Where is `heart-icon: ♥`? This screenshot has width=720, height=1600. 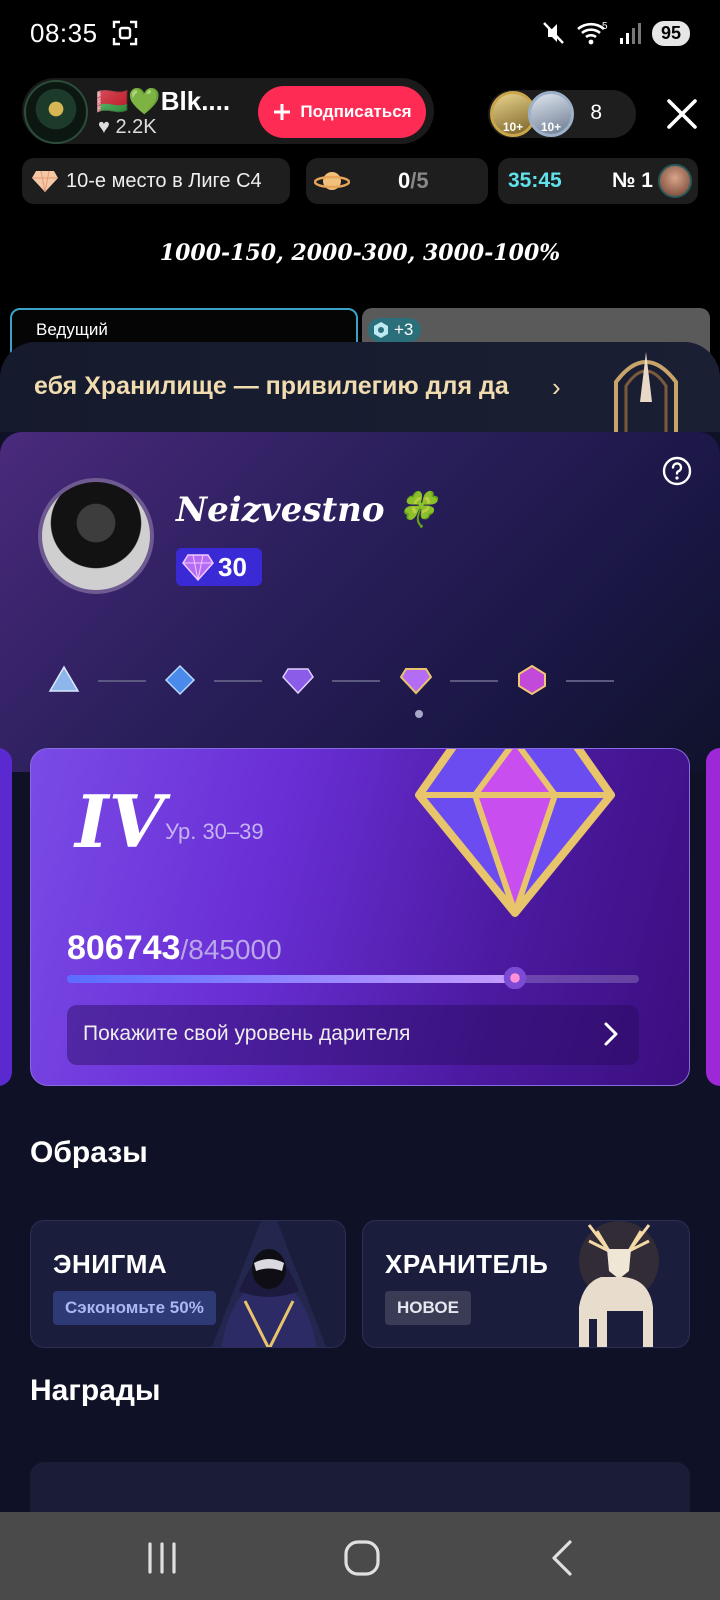
heart-icon: ♥ is located at coordinates (104, 127).